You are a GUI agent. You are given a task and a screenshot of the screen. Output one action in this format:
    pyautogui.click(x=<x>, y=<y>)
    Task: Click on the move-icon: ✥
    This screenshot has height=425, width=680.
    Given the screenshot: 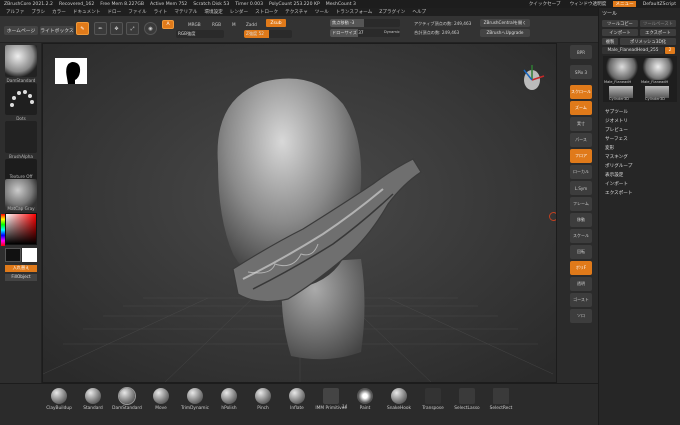 What is the action you would take?
    pyautogui.click(x=116, y=28)
    